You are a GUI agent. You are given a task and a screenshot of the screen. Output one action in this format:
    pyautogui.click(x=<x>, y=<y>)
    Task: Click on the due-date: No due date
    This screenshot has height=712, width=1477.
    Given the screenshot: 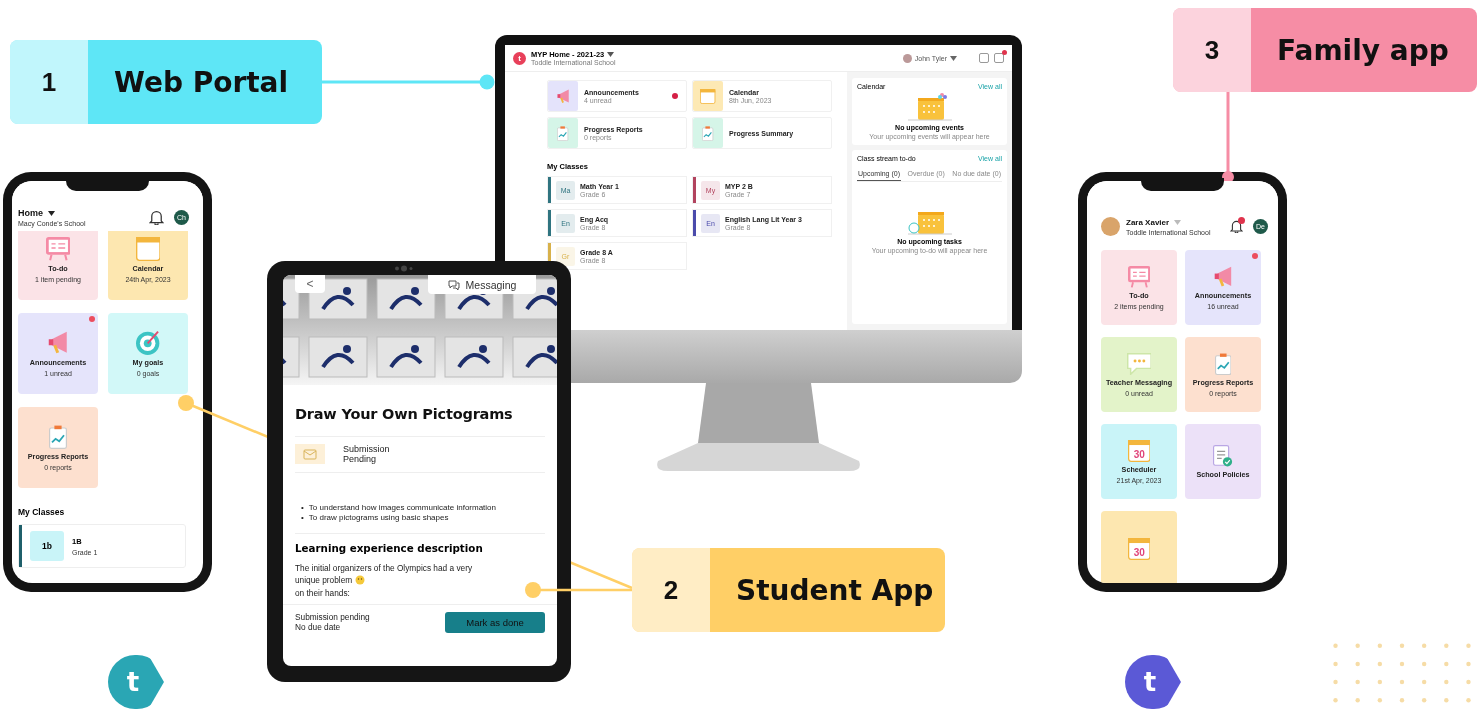 What is the action you would take?
    pyautogui.click(x=318, y=627)
    